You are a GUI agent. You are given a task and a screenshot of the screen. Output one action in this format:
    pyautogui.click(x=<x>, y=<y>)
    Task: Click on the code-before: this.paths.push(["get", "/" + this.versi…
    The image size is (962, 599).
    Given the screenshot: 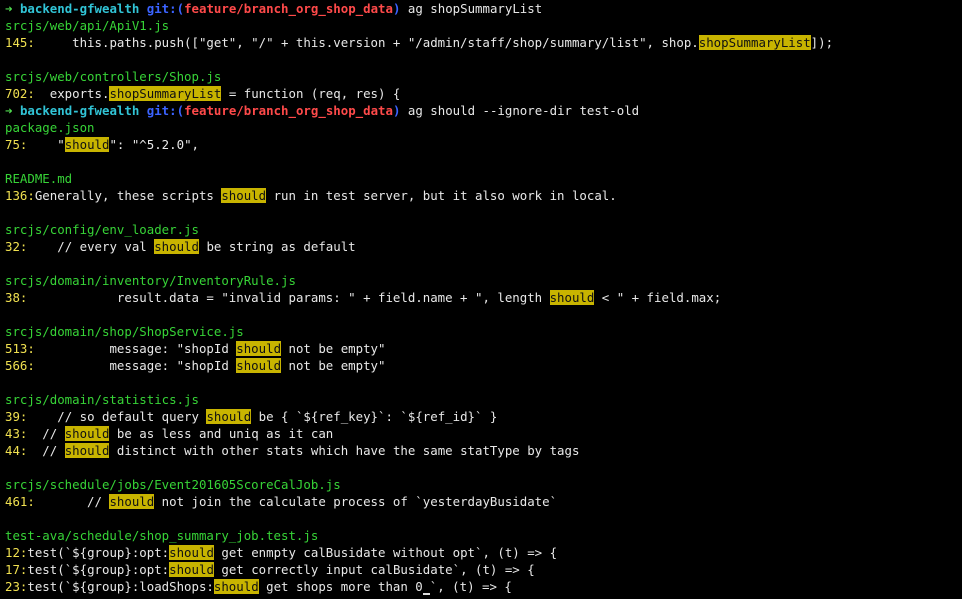 What is the action you would take?
    pyautogui.click(x=366, y=42)
    